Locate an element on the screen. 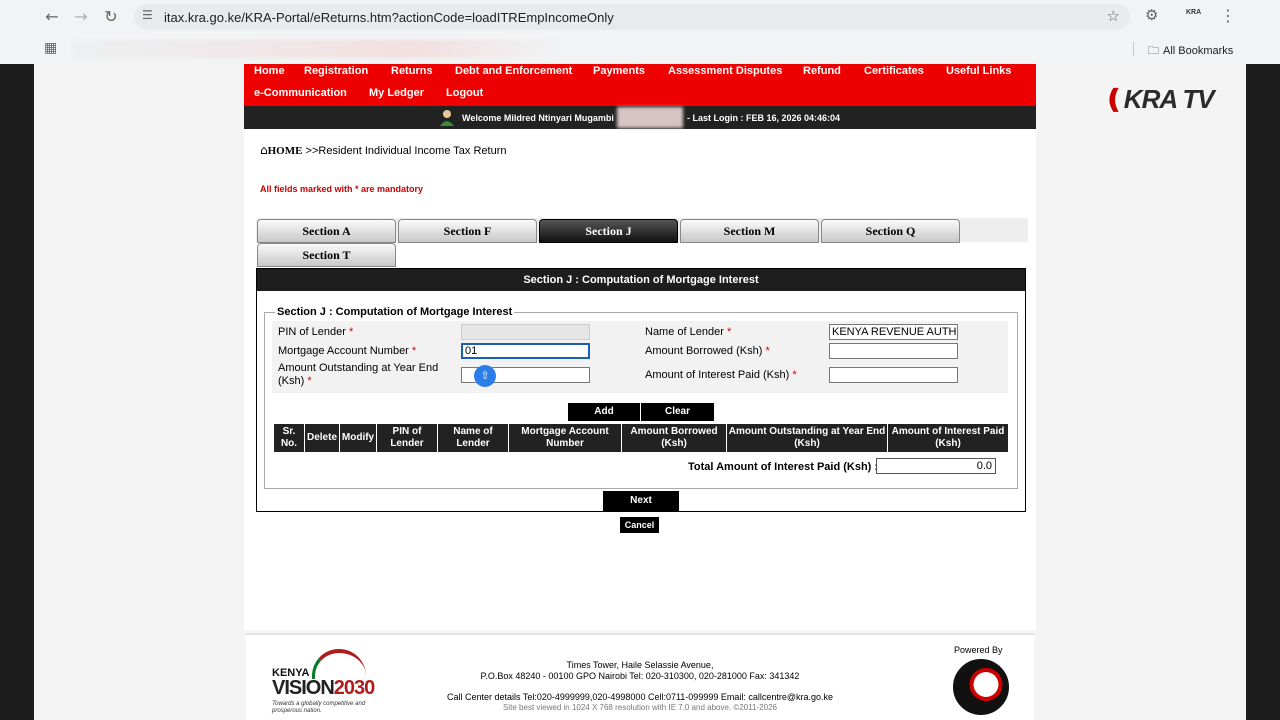  total-interest-label: Total Amount of Interest Paid (Ksh) : is located at coordinates (783, 467).